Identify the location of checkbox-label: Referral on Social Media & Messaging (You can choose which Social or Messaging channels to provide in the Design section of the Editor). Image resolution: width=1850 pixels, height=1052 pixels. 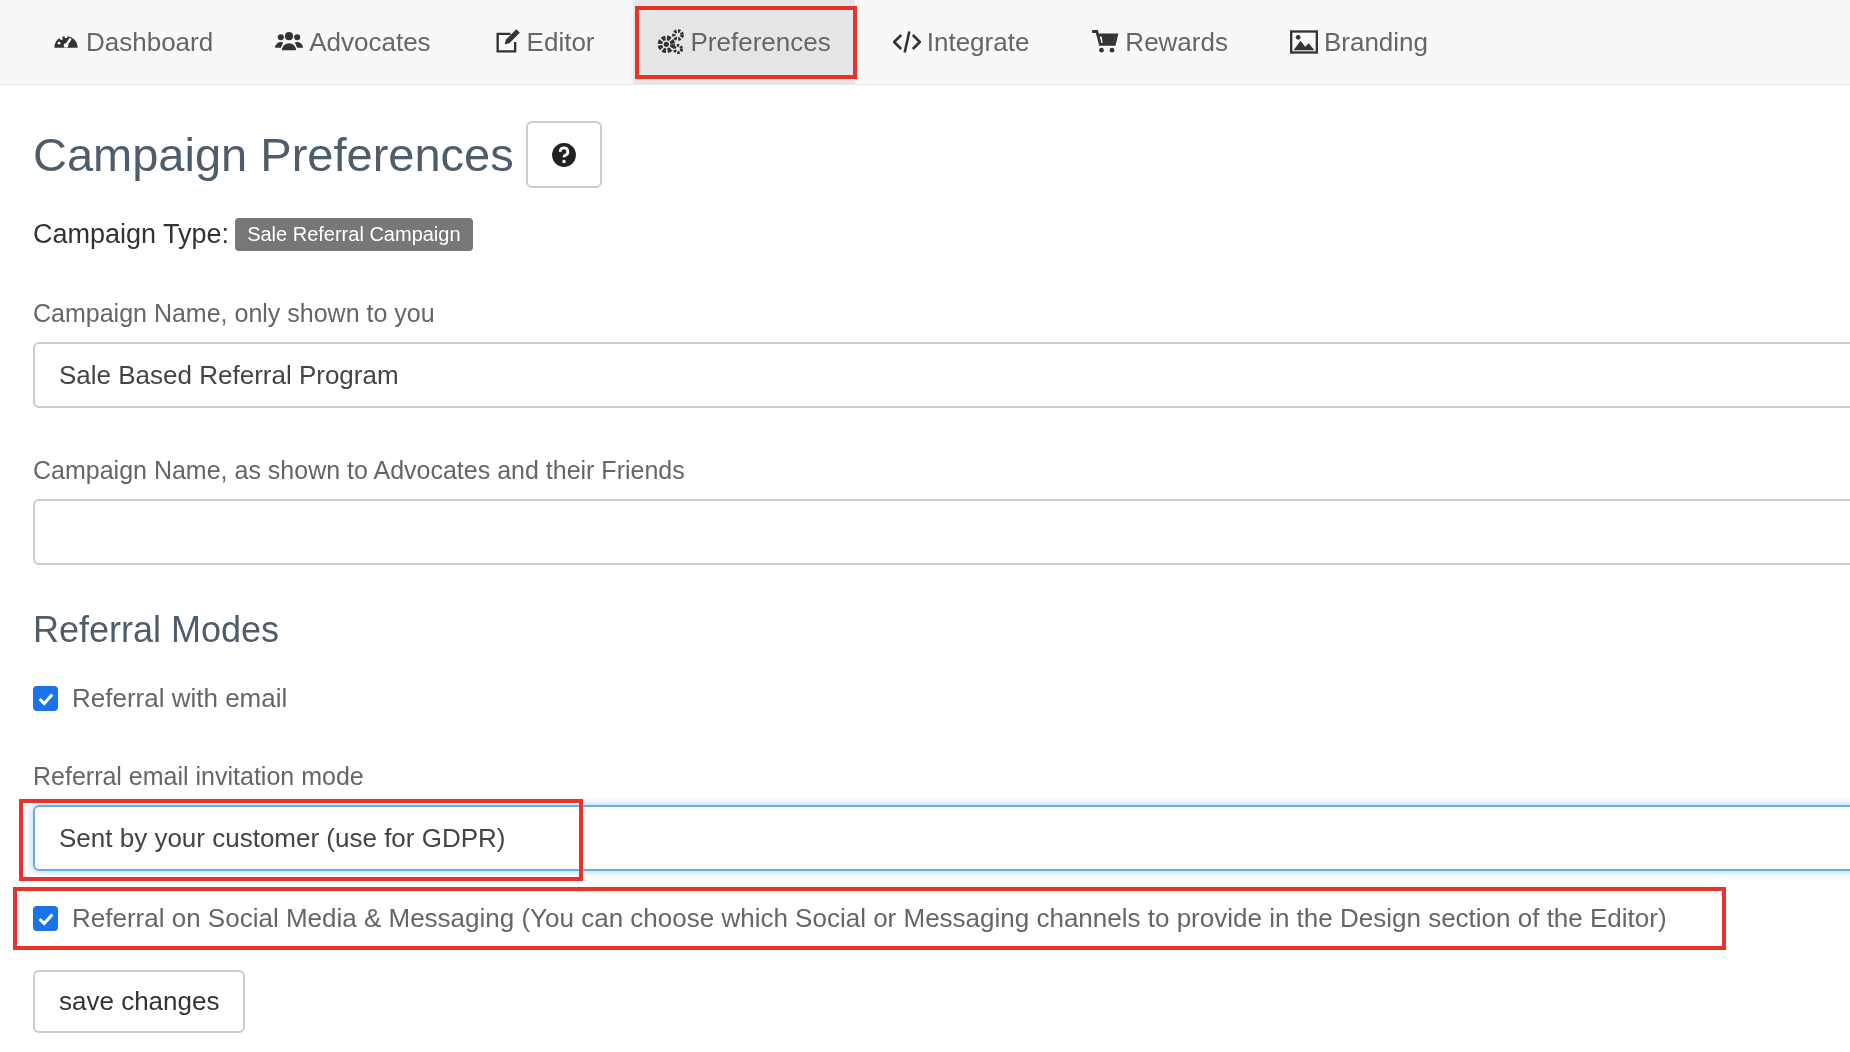
(869, 918).